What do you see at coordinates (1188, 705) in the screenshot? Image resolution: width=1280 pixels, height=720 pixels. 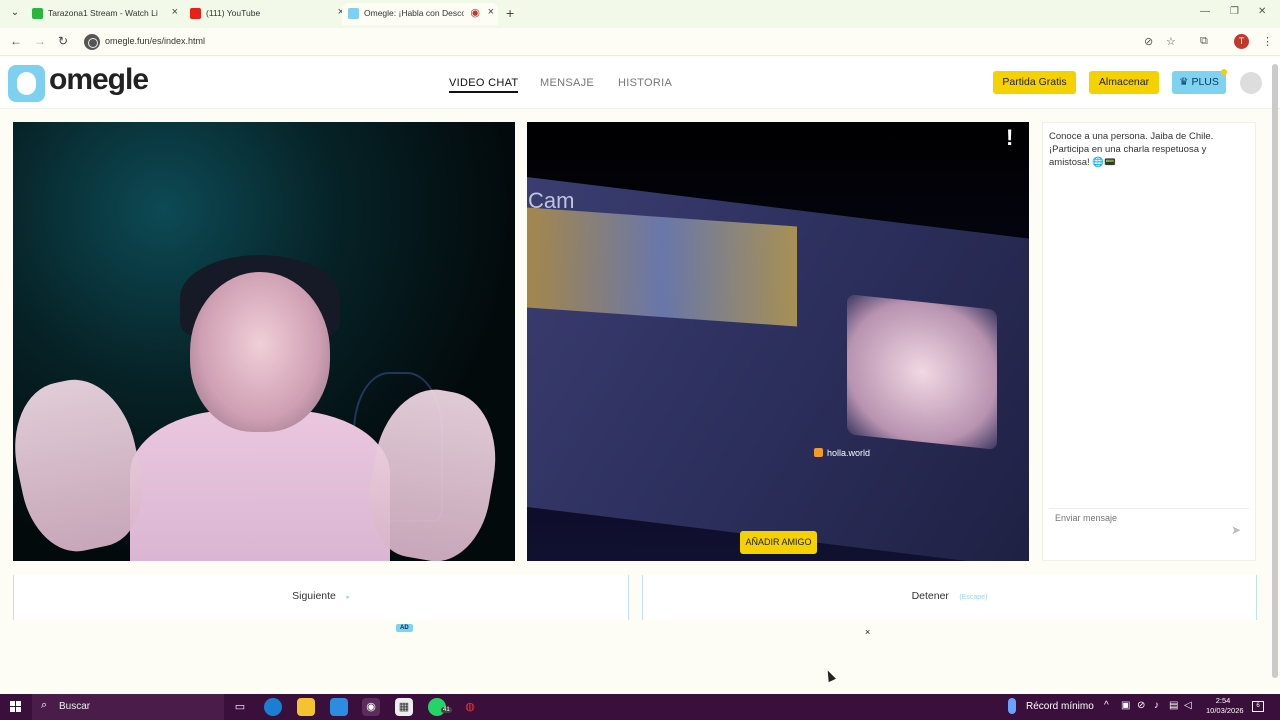 I see `volume-icon: ◁` at bounding box center [1188, 705].